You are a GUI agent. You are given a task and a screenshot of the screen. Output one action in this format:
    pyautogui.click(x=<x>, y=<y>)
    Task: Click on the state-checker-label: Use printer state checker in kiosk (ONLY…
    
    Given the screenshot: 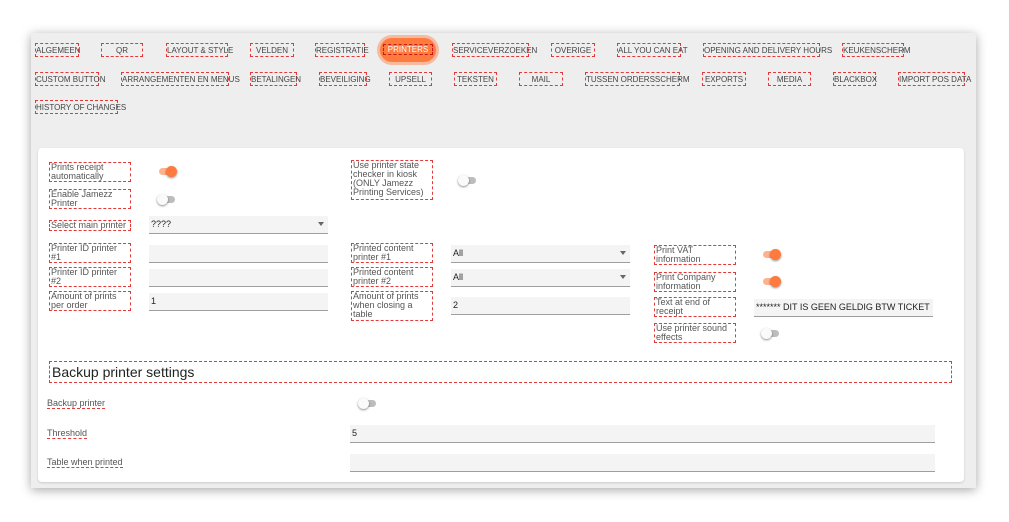 What is the action you would take?
    pyautogui.click(x=392, y=180)
    